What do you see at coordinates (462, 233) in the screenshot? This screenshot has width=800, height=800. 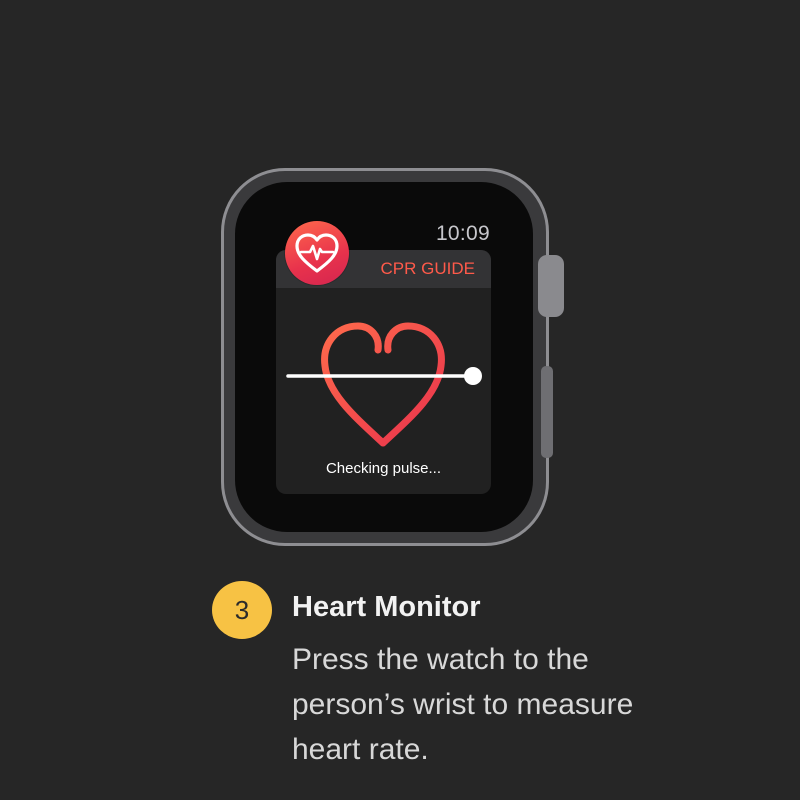 I see `watch-time: 10:09` at bounding box center [462, 233].